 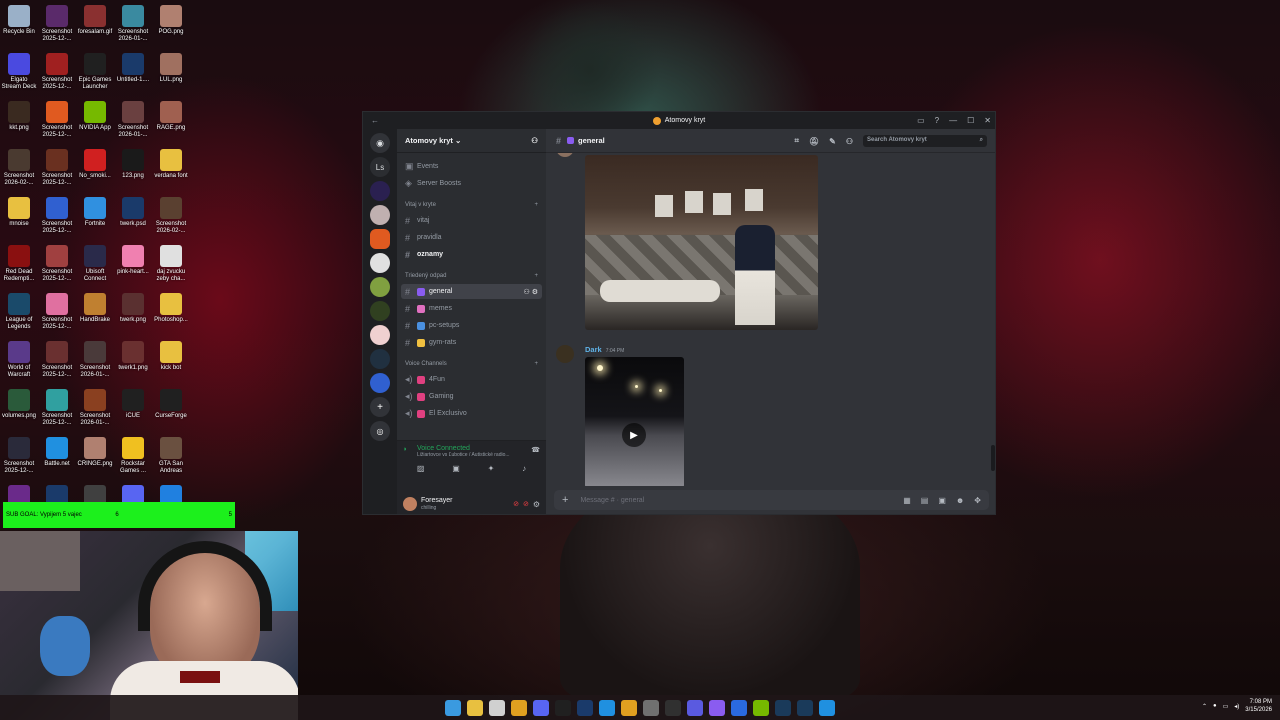 I want to click on play-icon: ▶, so click(x=634, y=435).